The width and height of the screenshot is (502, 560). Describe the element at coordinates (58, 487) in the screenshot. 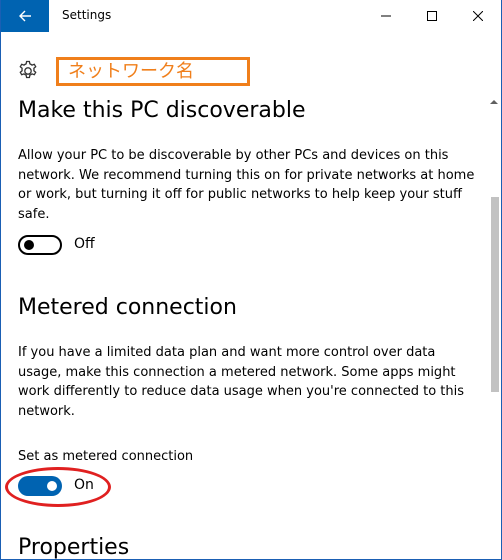

I see `highlight-ellipse` at that location.